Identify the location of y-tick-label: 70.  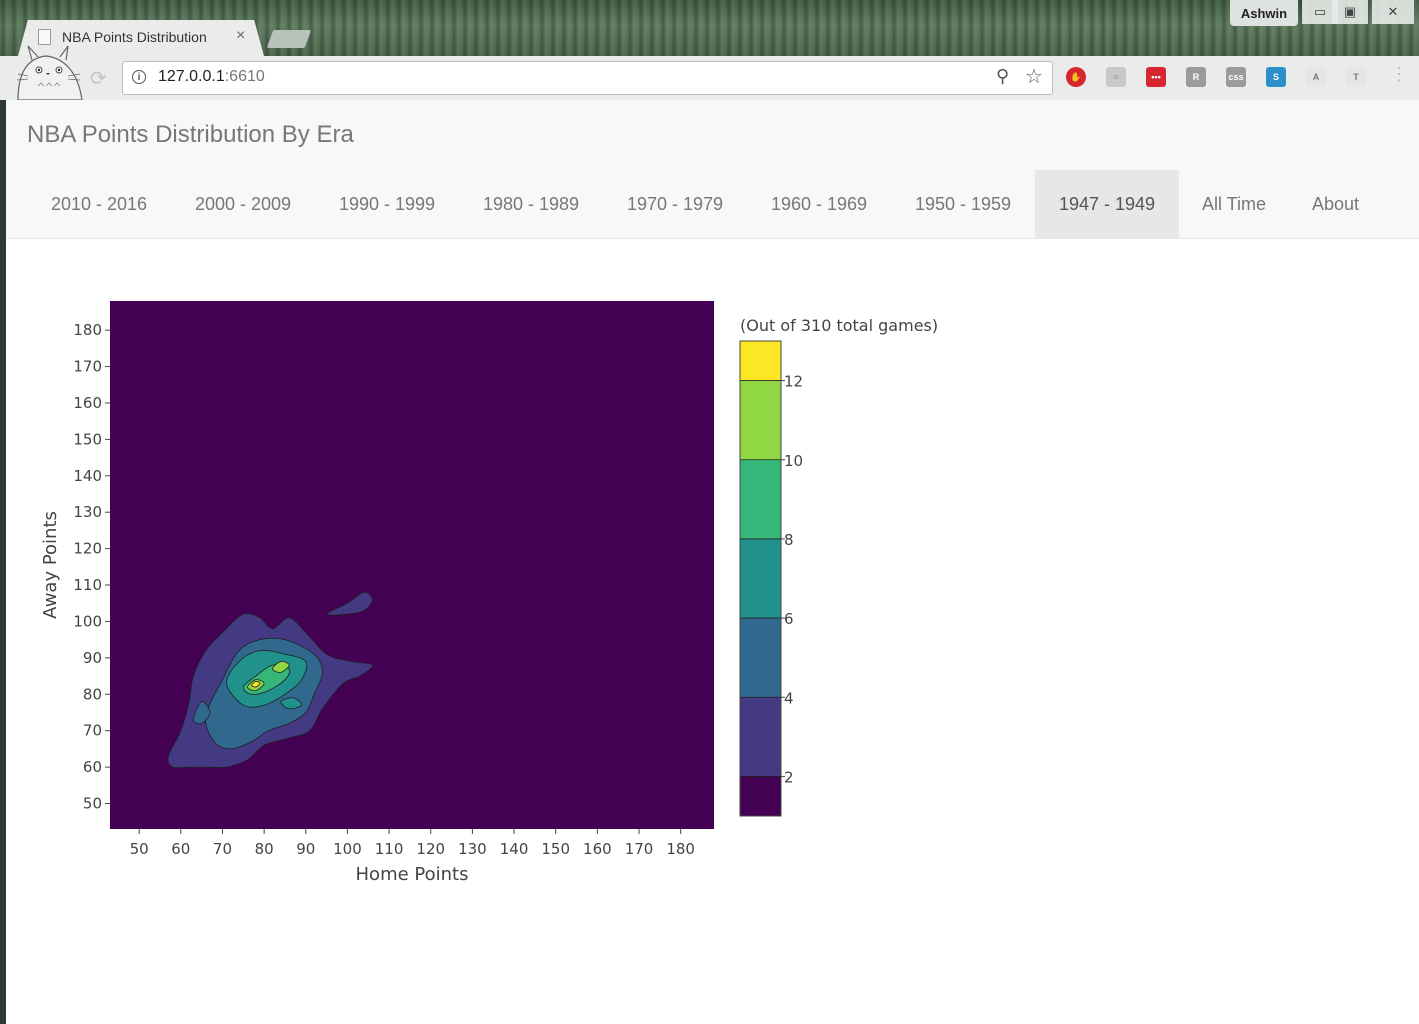
(92, 731).